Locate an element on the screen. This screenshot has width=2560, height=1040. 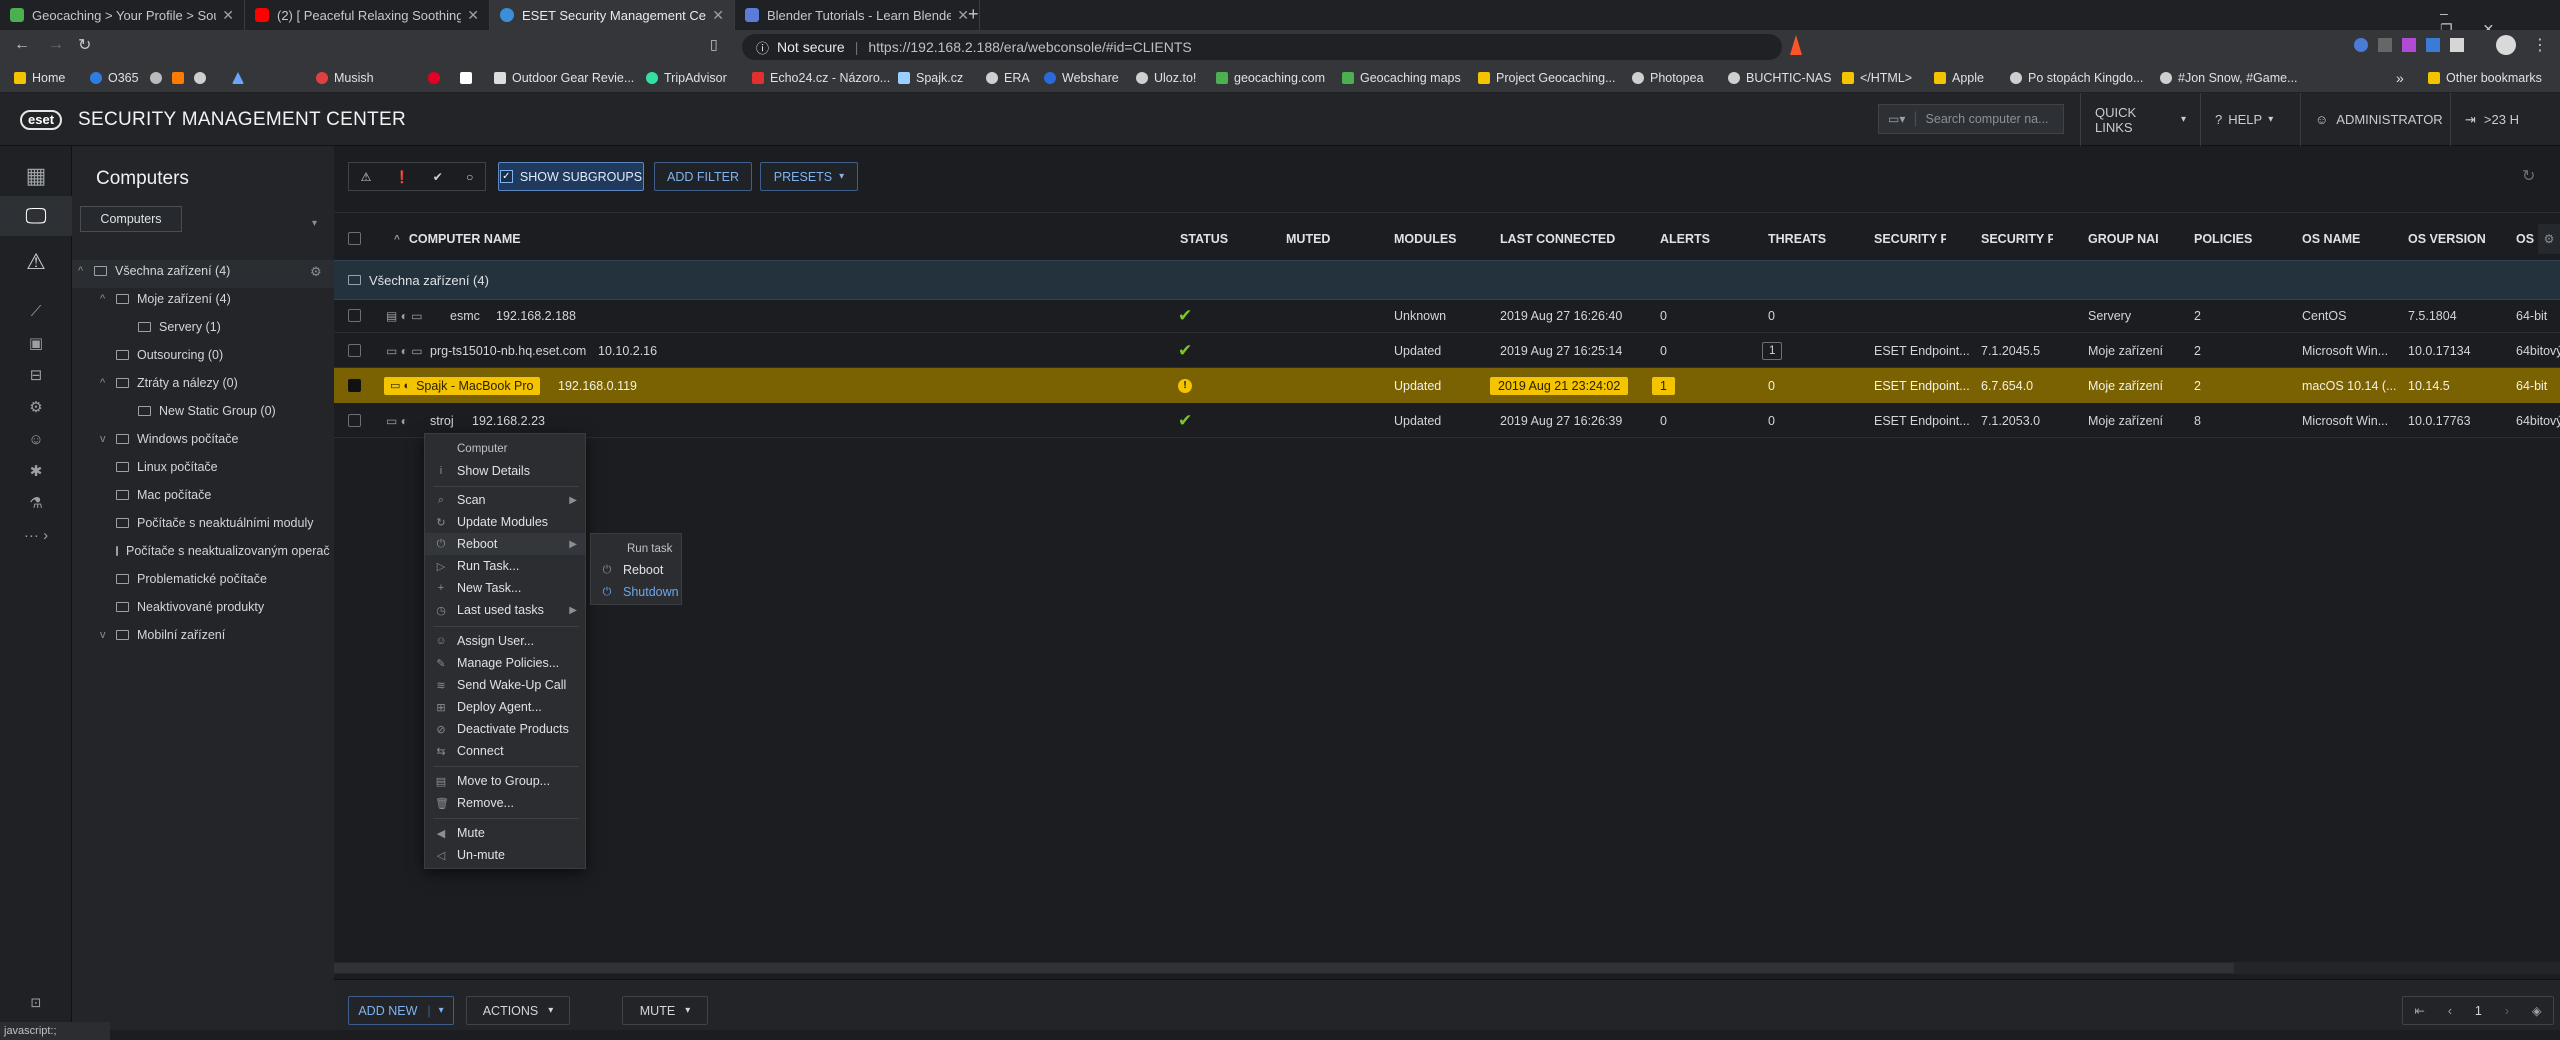
column-header-security-product: SECURITY PI is located at coordinates (1910, 239).